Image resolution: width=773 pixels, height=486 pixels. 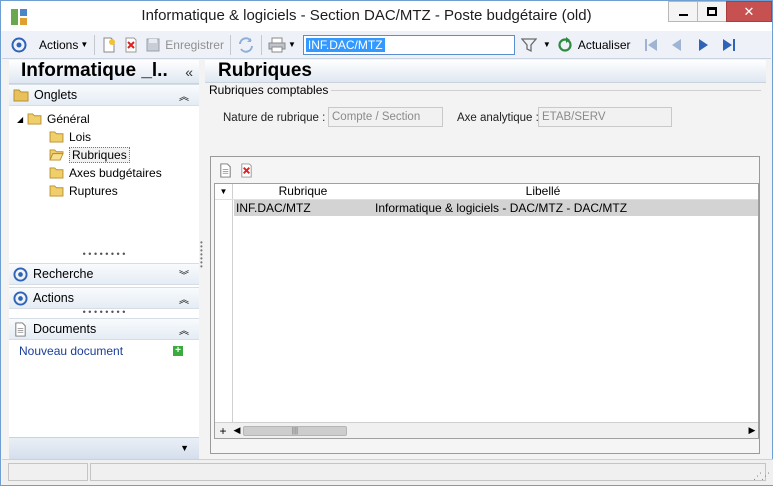 I want to click on row-indicator-column, so click(x=224, y=312).